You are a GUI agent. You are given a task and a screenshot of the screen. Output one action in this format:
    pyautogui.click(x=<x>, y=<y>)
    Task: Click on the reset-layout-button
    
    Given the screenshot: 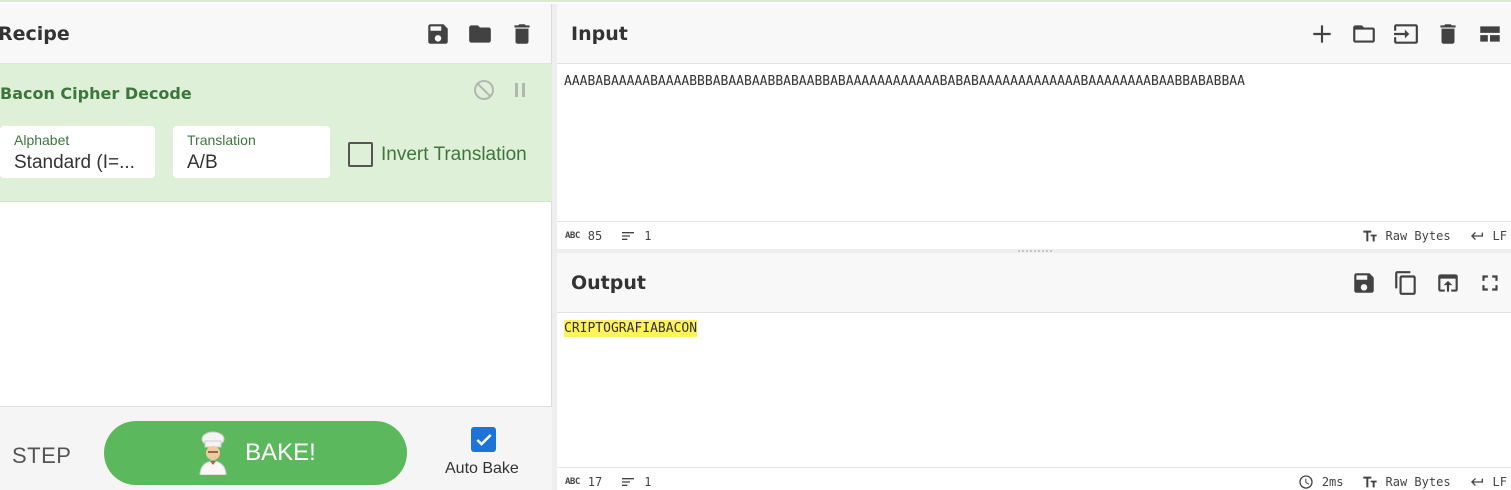 What is the action you would take?
    pyautogui.click(x=1490, y=34)
    